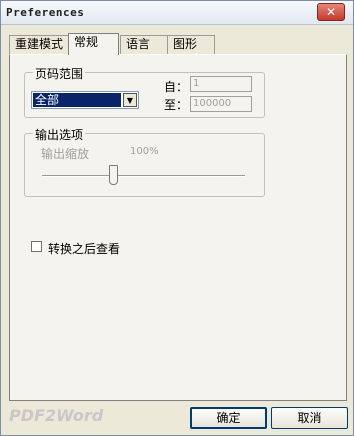 This screenshot has height=436, width=354. Describe the element at coordinates (113, 175) in the screenshot. I see `zoom-slider-thumb` at that location.